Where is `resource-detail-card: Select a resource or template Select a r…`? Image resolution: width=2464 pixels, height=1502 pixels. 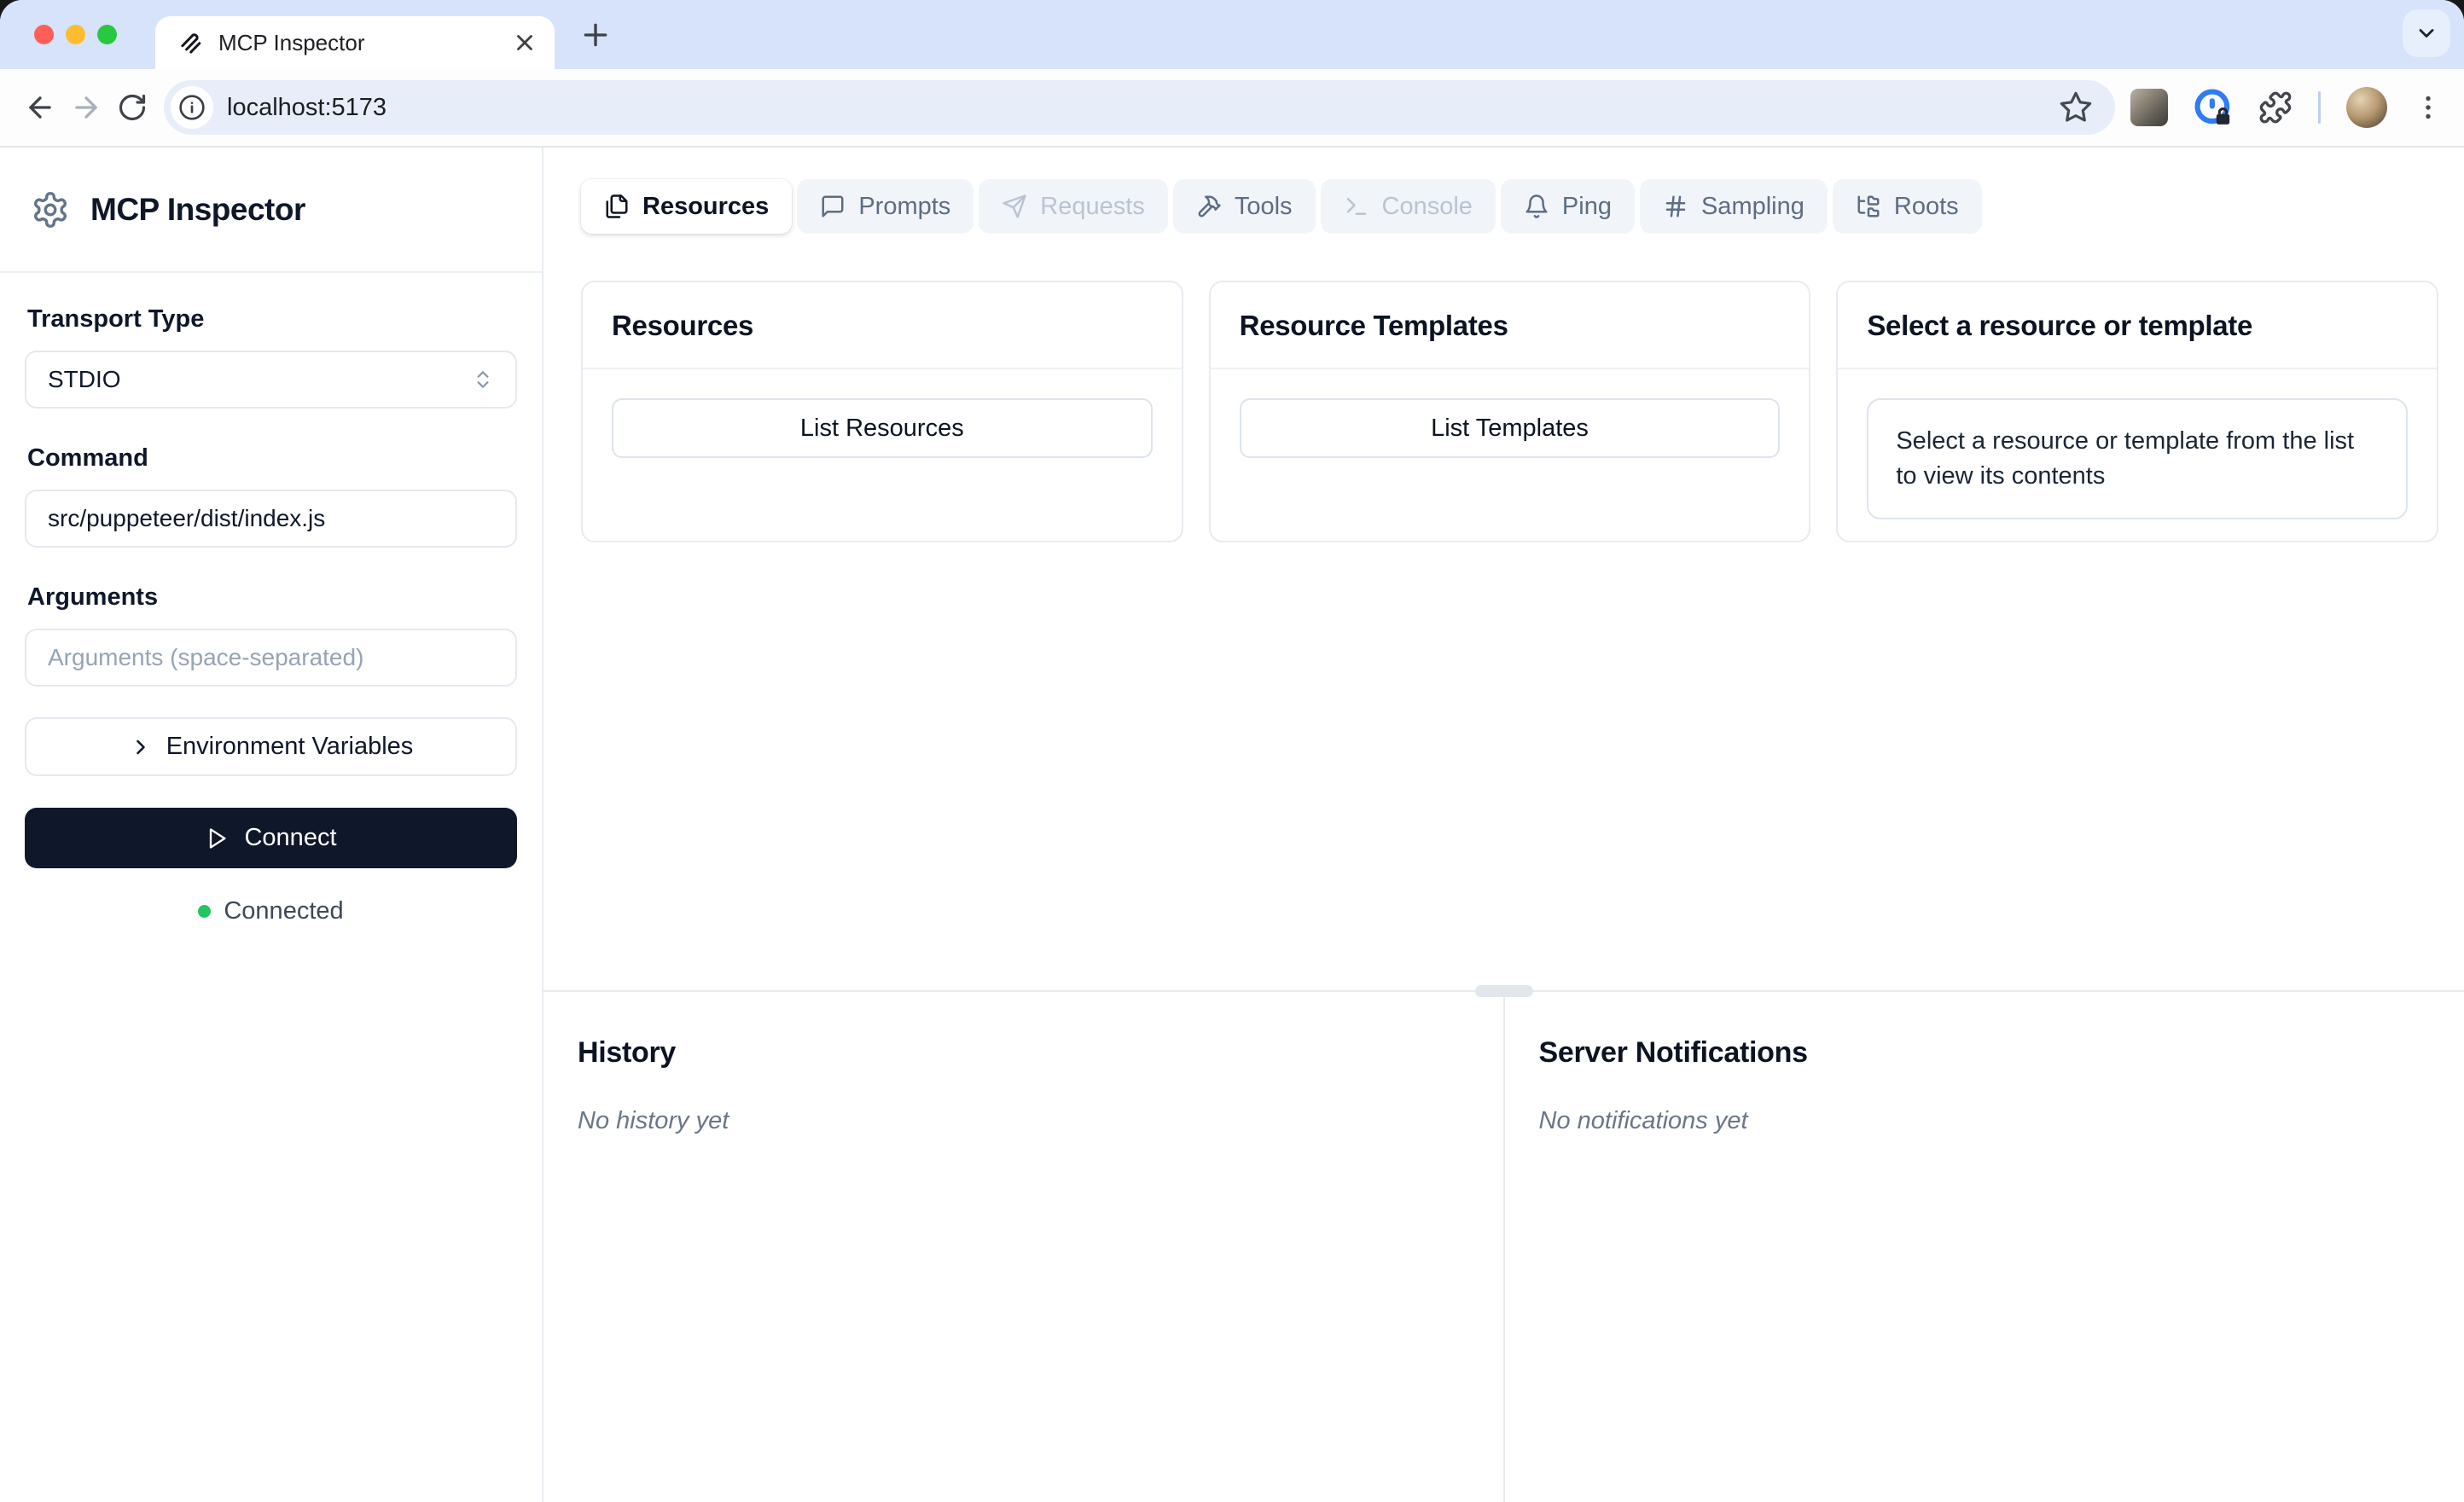
resource-detail-card: Select a resource or template Select a r… is located at coordinates (2137, 411).